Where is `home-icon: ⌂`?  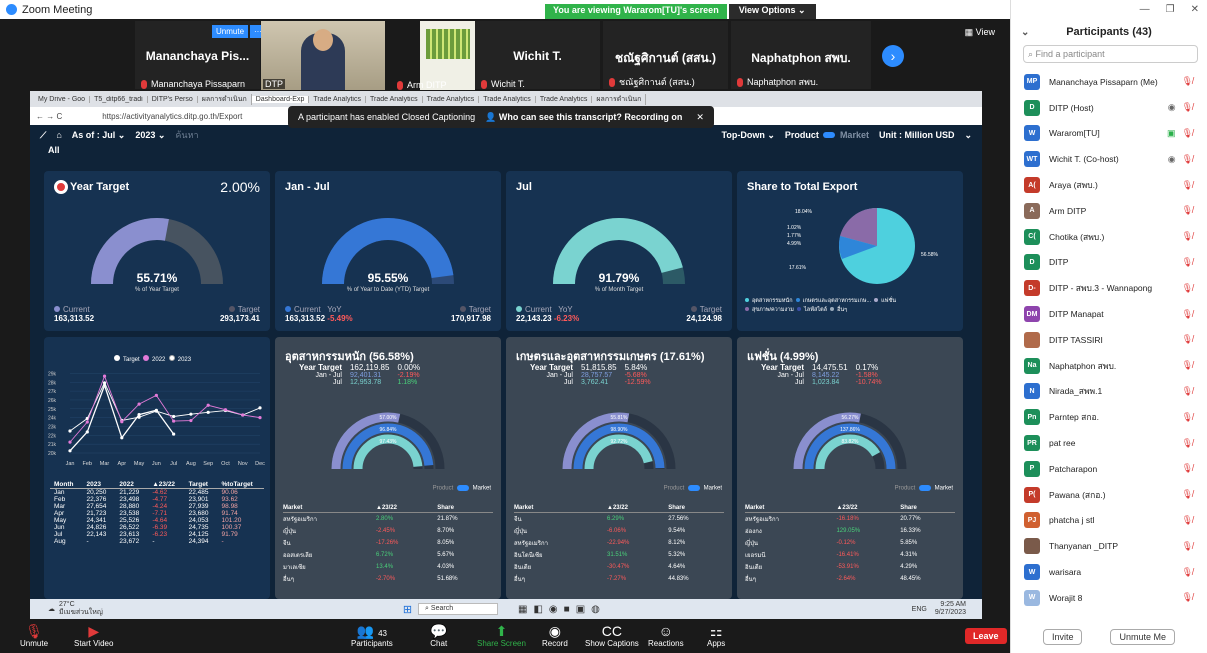 home-icon: ⌂ is located at coordinates (58, 135).